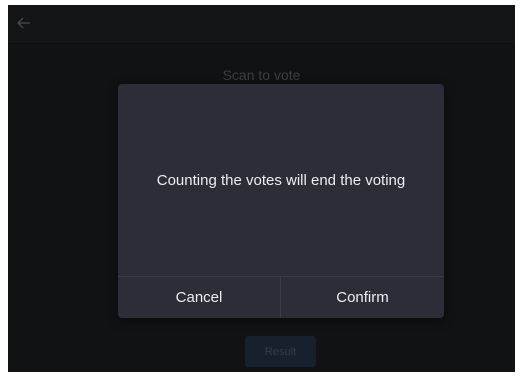 This screenshot has height=378, width=521. What do you see at coordinates (281, 180) in the screenshot?
I see `dialog-message: Counting the votes will end the voting` at bounding box center [281, 180].